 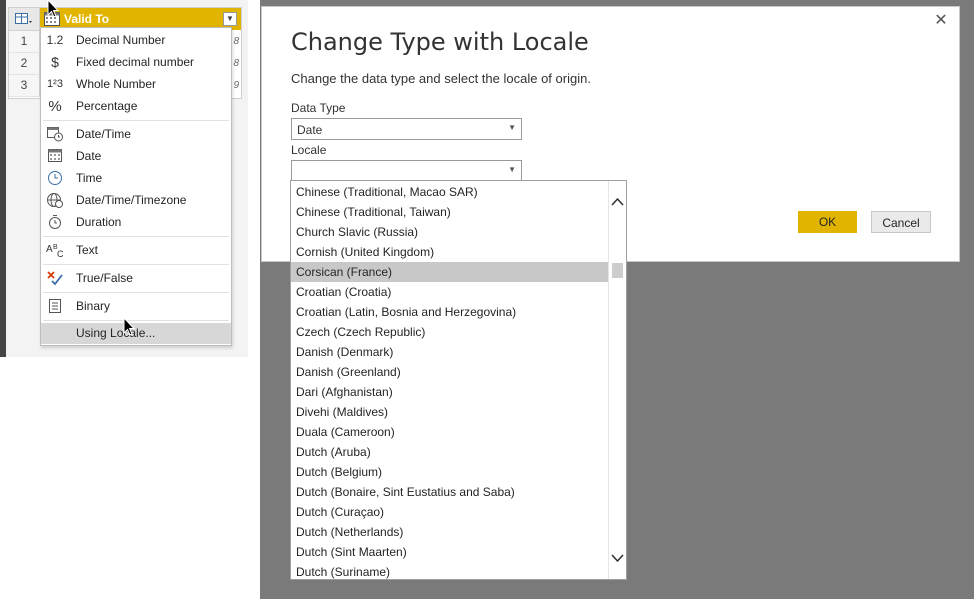 I want to click on true-false-icon, so click(x=55, y=278).